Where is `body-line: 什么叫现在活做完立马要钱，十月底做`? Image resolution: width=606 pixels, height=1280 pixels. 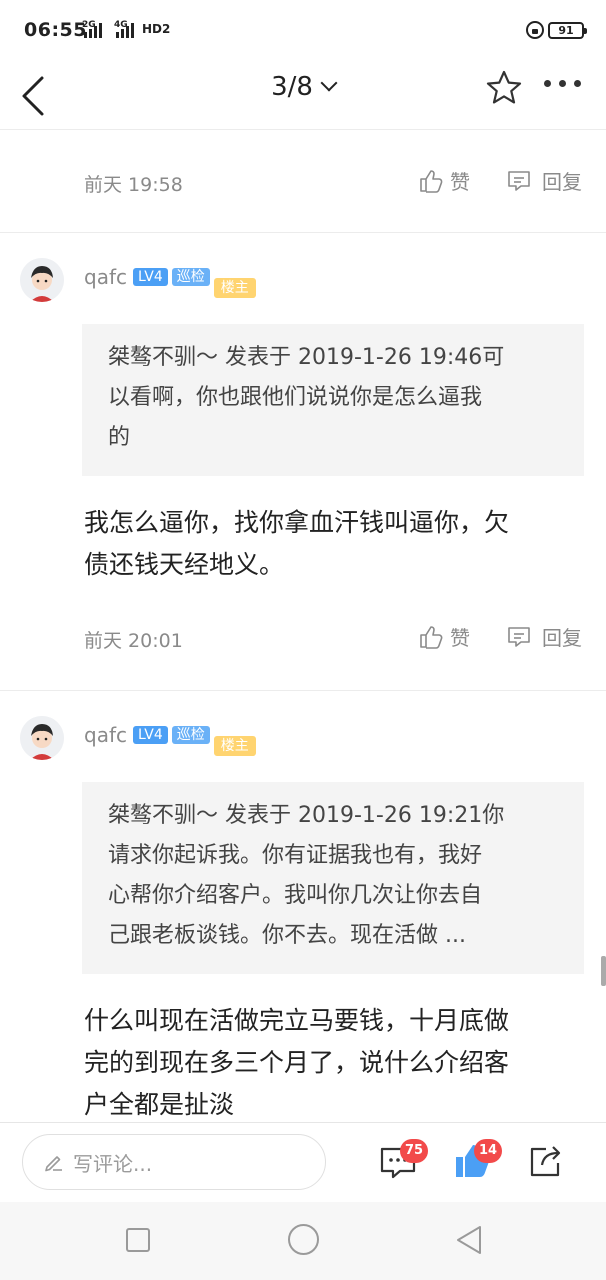
body-line: 什么叫现在活做完立马要钱，十月底做 is located at coordinates (297, 1020).